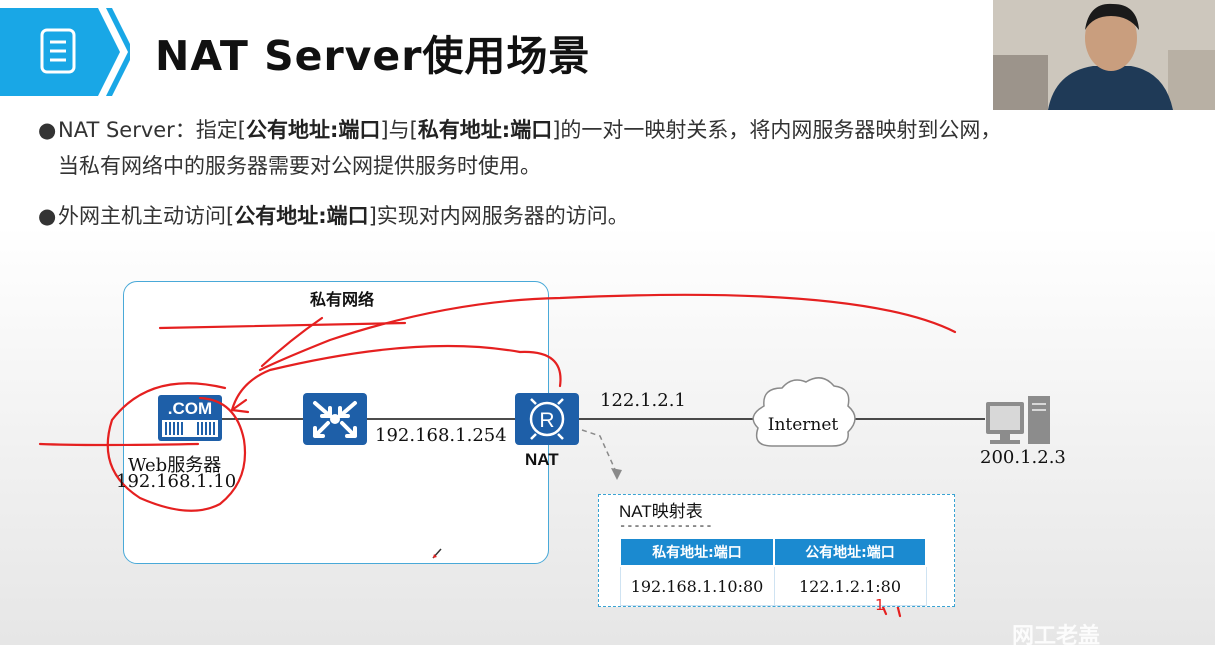  Describe the element at coordinates (1018, 420) in the screenshot. I see `host-pc-icon` at that location.